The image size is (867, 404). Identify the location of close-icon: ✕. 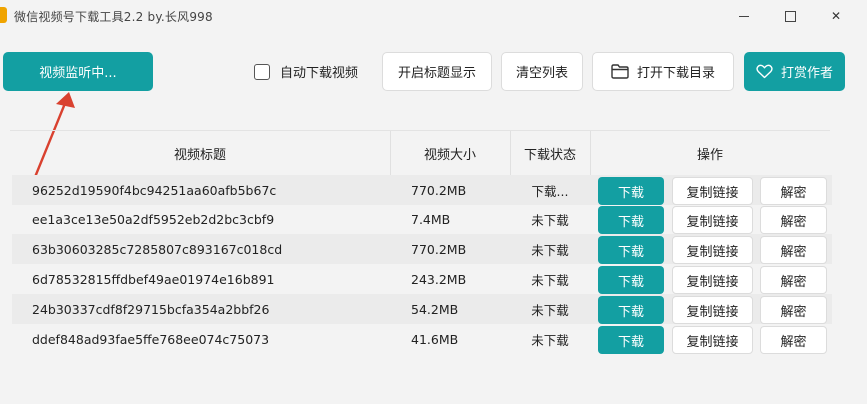
(836, 16).